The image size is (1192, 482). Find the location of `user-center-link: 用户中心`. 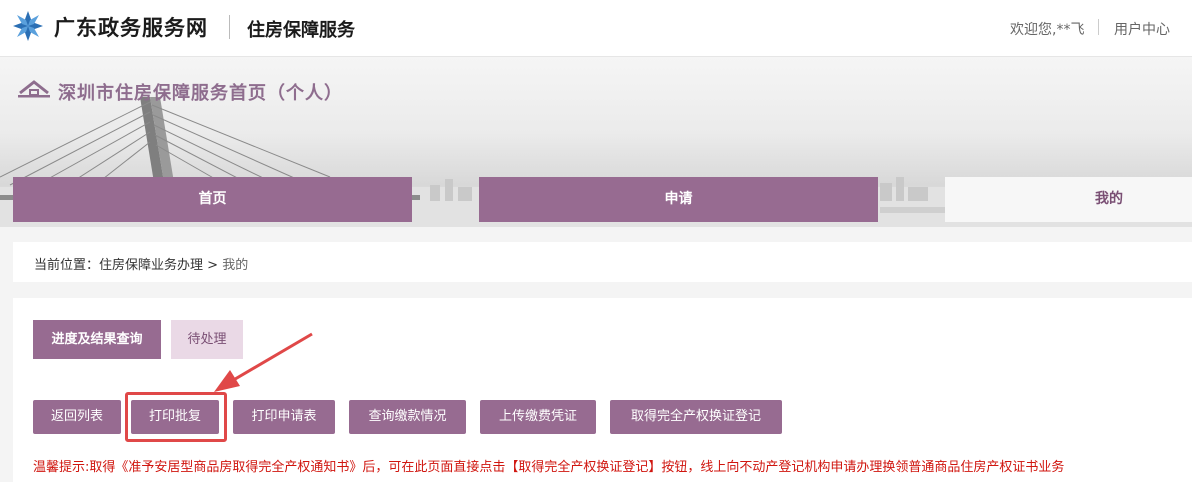

user-center-link: 用户中心 is located at coordinates (1142, 29).